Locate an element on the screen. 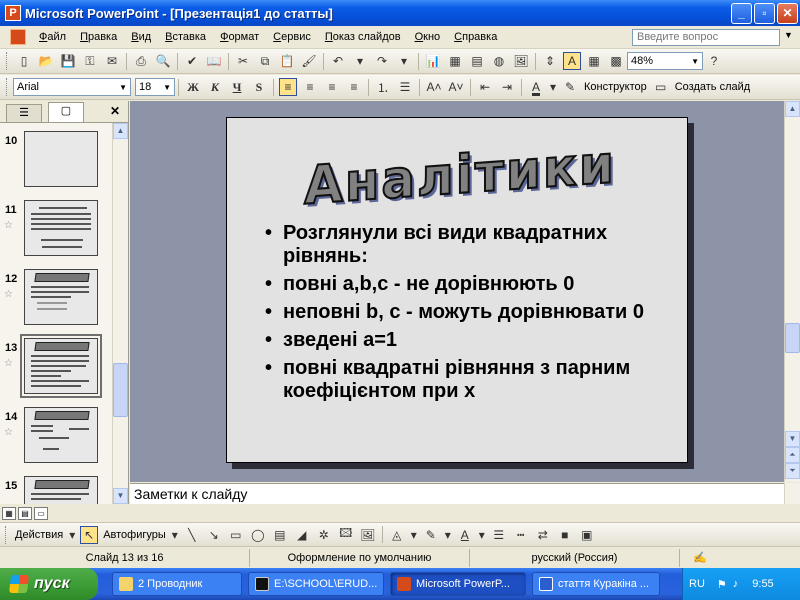 This screenshot has width=800, height=600. close-button: ✕ is located at coordinates (787, 13).